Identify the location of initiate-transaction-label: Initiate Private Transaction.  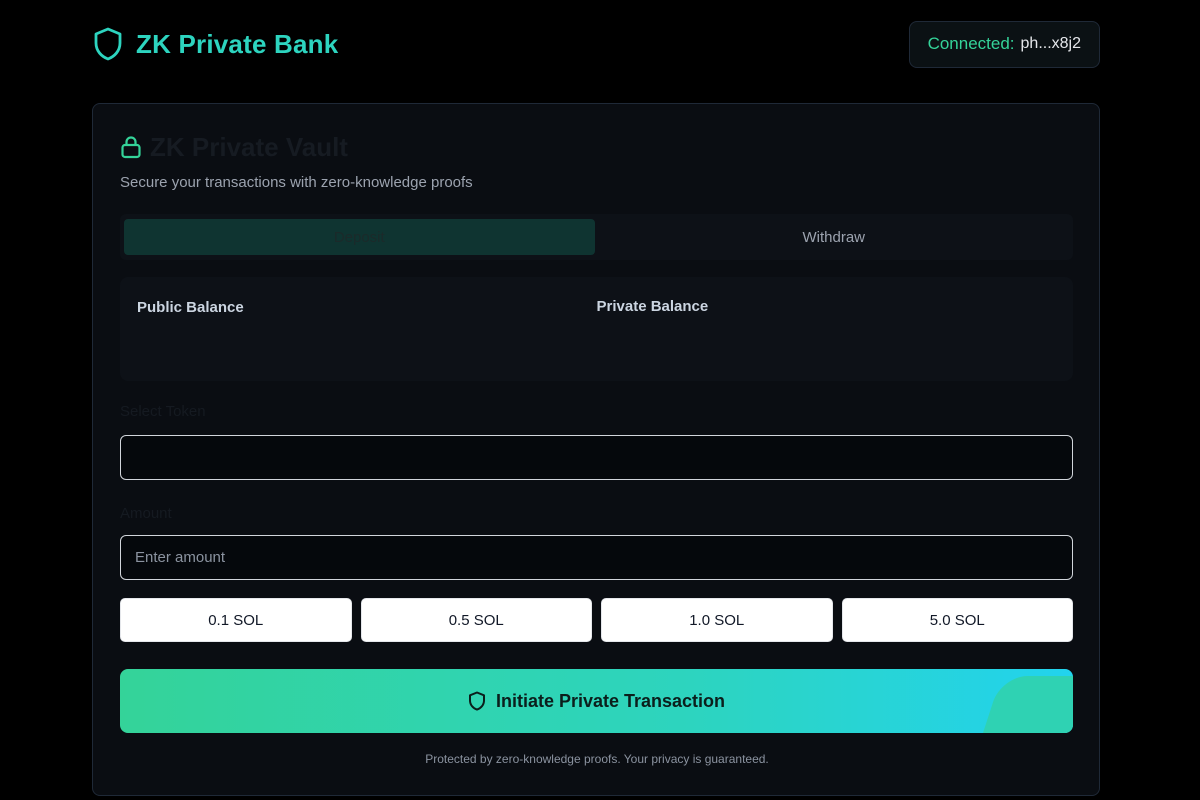
(610, 700).